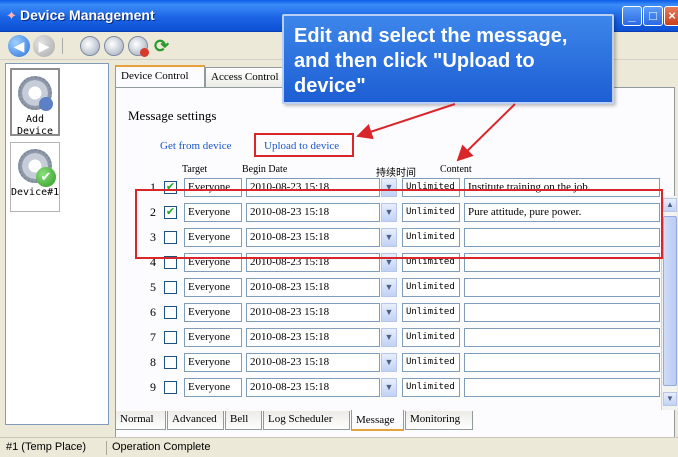 The image size is (678, 457). I want to click on get-from-device-link: Get from device, so click(195, 146).